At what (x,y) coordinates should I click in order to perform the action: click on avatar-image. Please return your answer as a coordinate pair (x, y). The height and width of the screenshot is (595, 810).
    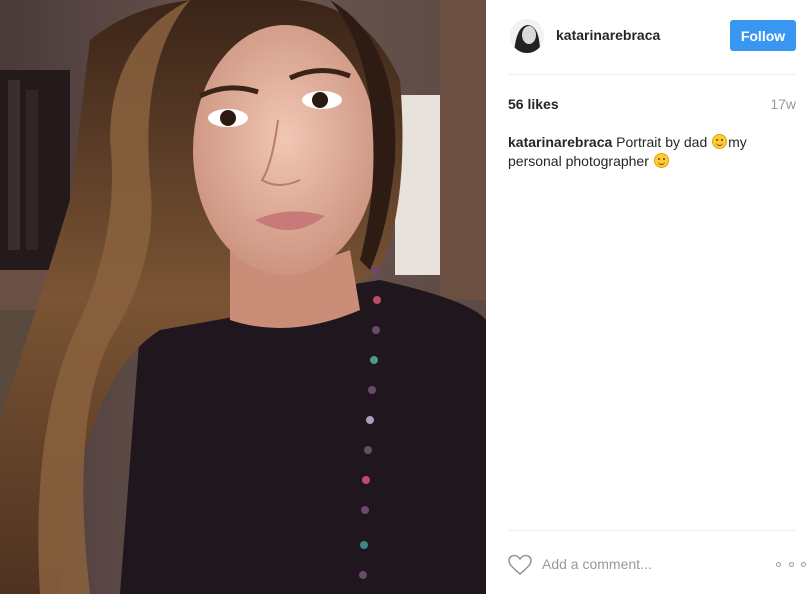
    Looking at the image, I should click on (527, 36).